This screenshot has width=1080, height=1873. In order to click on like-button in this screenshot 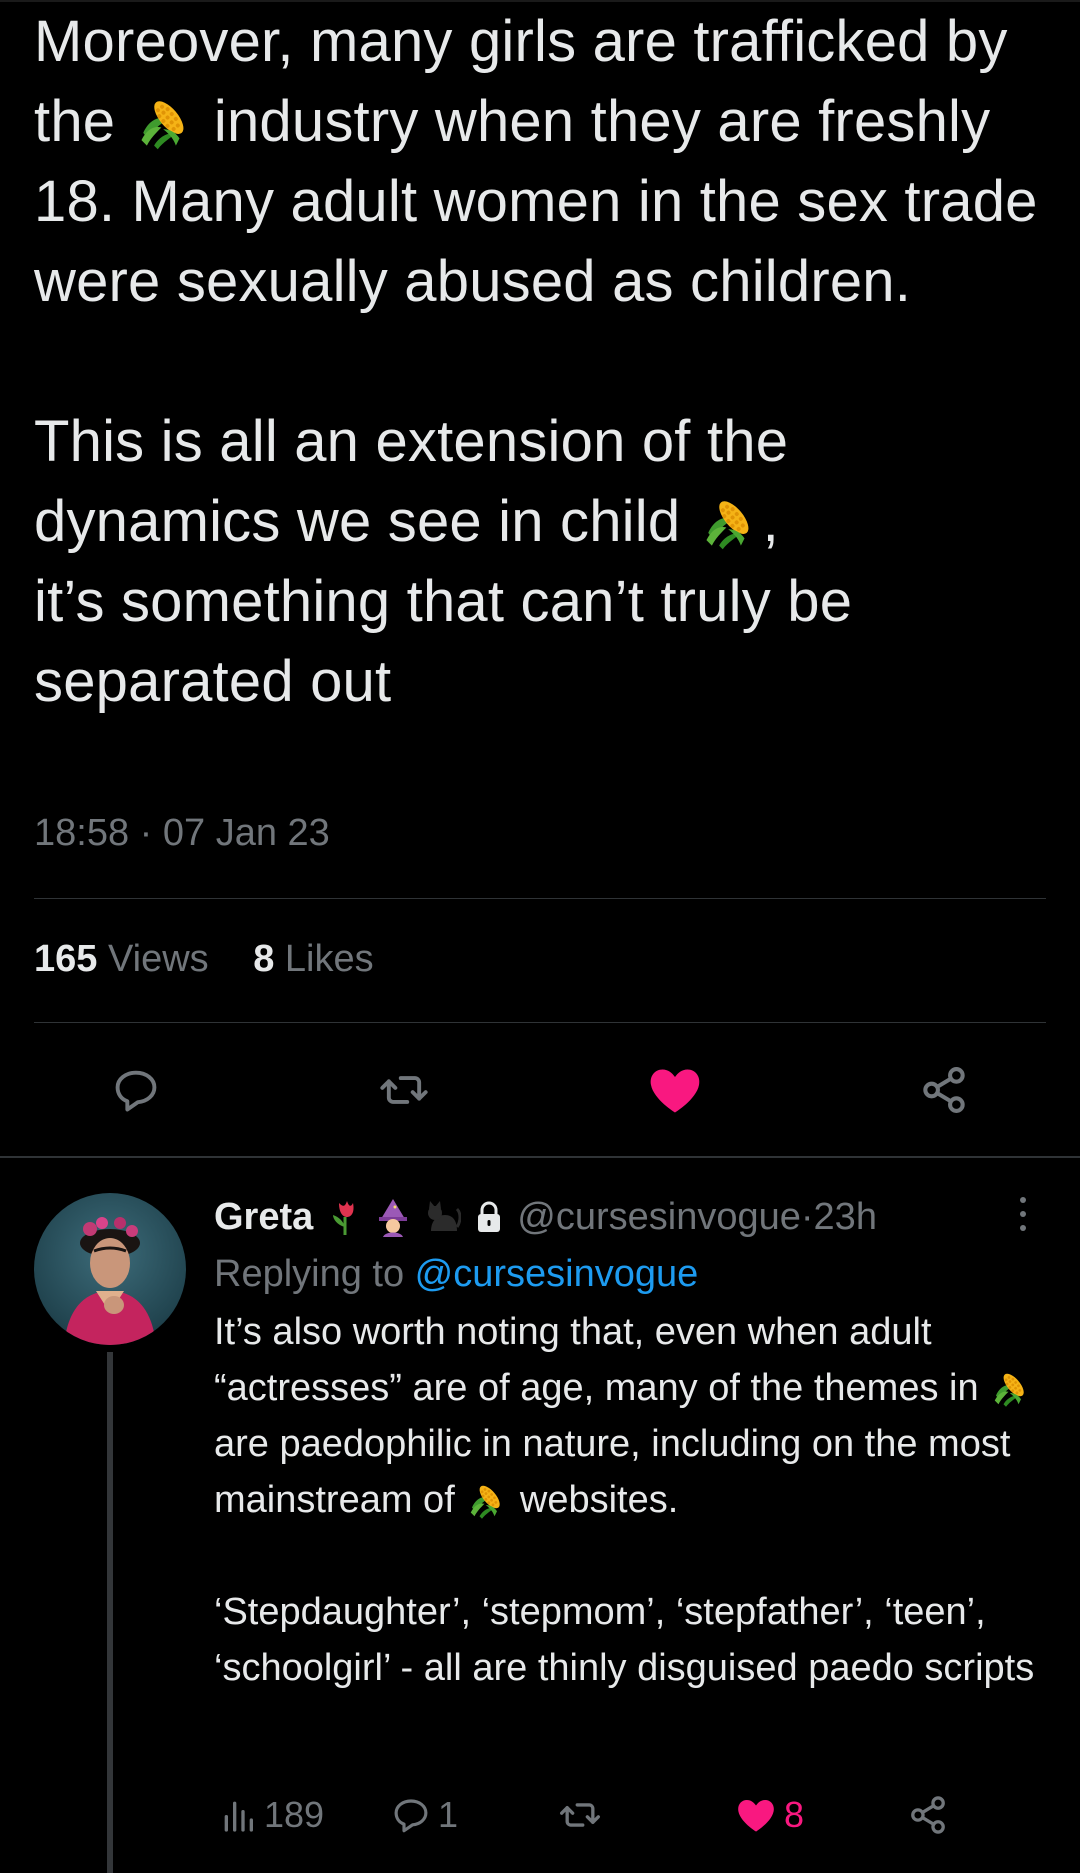, I will do `click(675, 1090)`.